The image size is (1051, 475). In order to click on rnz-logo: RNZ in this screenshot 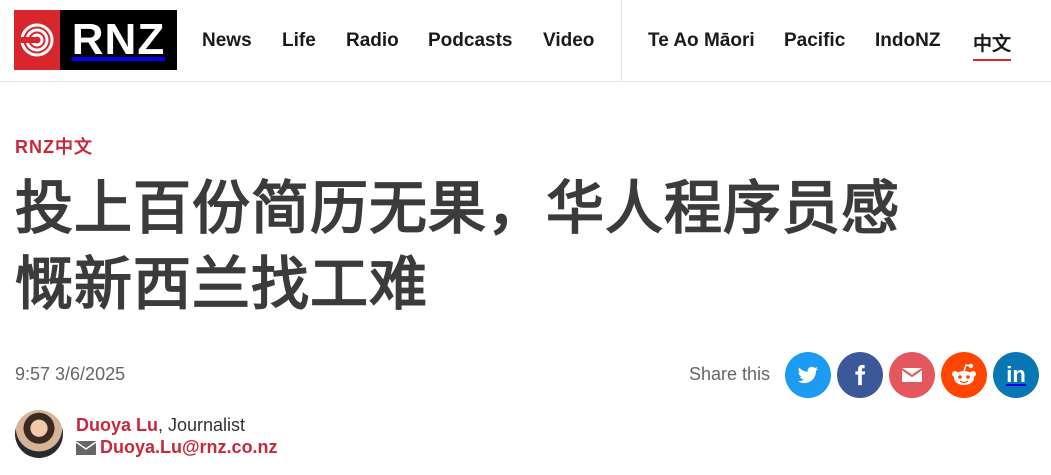, I will do `click(95, 40)`.